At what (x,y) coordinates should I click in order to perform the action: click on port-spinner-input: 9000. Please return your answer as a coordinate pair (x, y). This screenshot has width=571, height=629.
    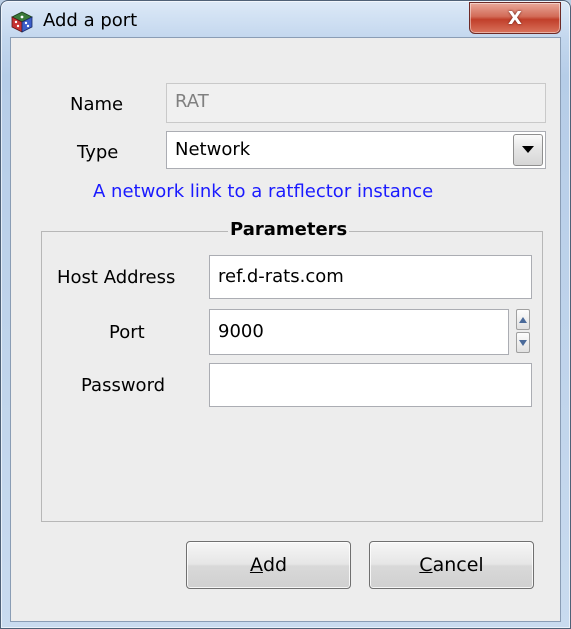
    Looking at the image, I should click on (359, 332).